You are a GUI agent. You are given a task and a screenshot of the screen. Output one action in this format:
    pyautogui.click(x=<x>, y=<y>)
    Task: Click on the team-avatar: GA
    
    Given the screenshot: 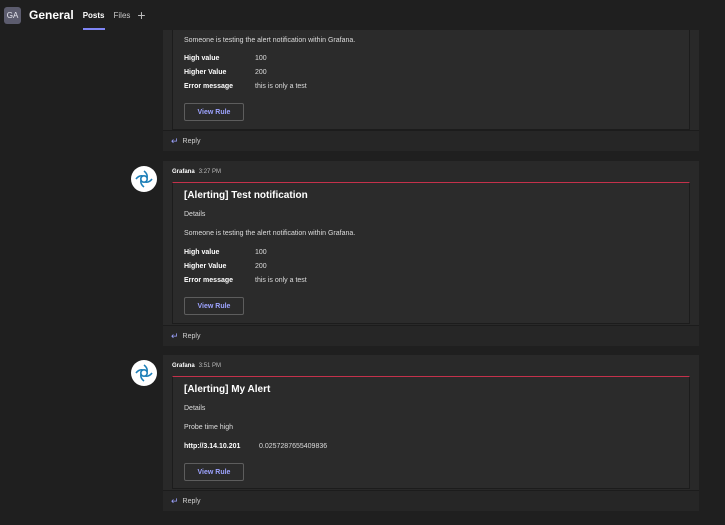 What is the action you would take?
    pyautogui.click(x=12, y=15)
    